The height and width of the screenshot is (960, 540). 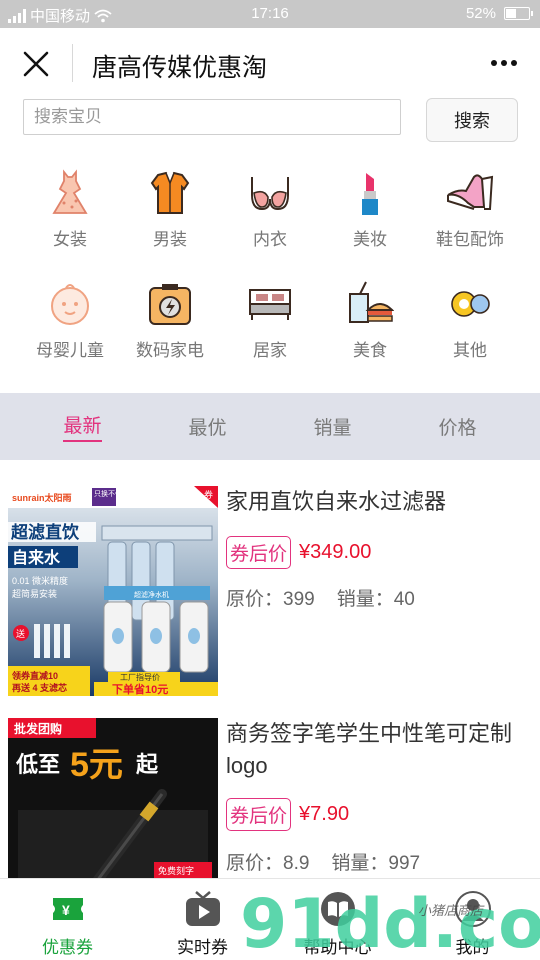 I want to click on category-home: 居家, so click(x=270, y=328).